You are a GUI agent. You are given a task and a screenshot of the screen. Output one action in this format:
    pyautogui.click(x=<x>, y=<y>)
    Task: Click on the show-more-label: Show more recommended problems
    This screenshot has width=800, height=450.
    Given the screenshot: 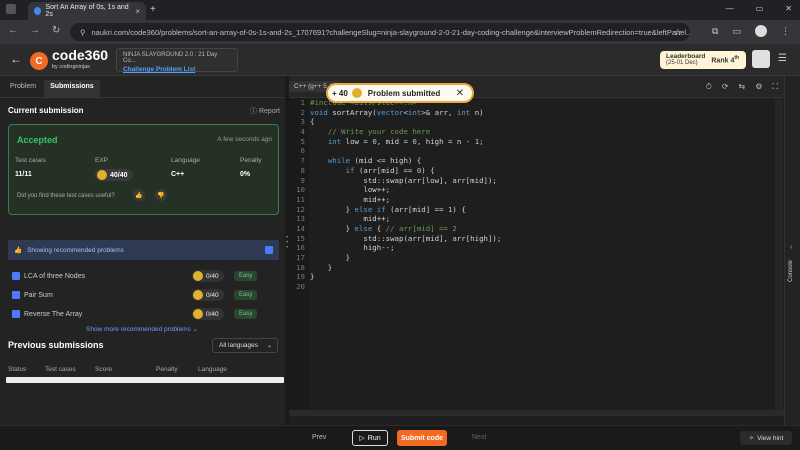 What is the action you would take?
    pyautogui.click(x=138, y=329)
    